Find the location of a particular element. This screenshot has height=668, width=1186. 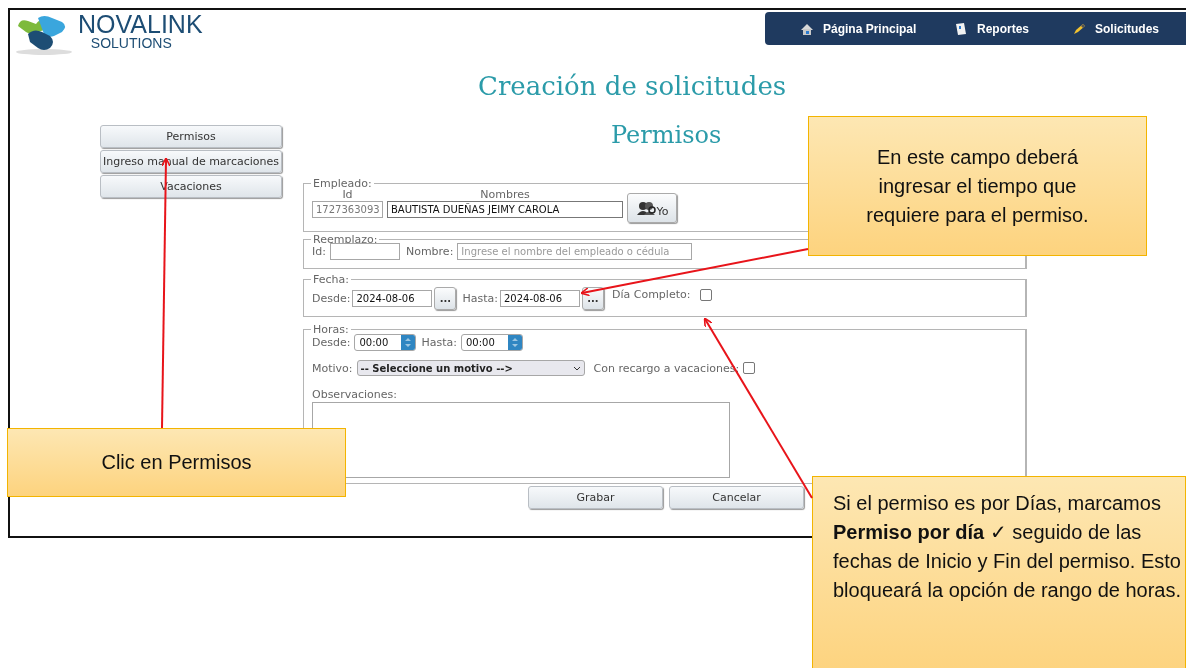

notes-field is located at coordinates (521, 440).